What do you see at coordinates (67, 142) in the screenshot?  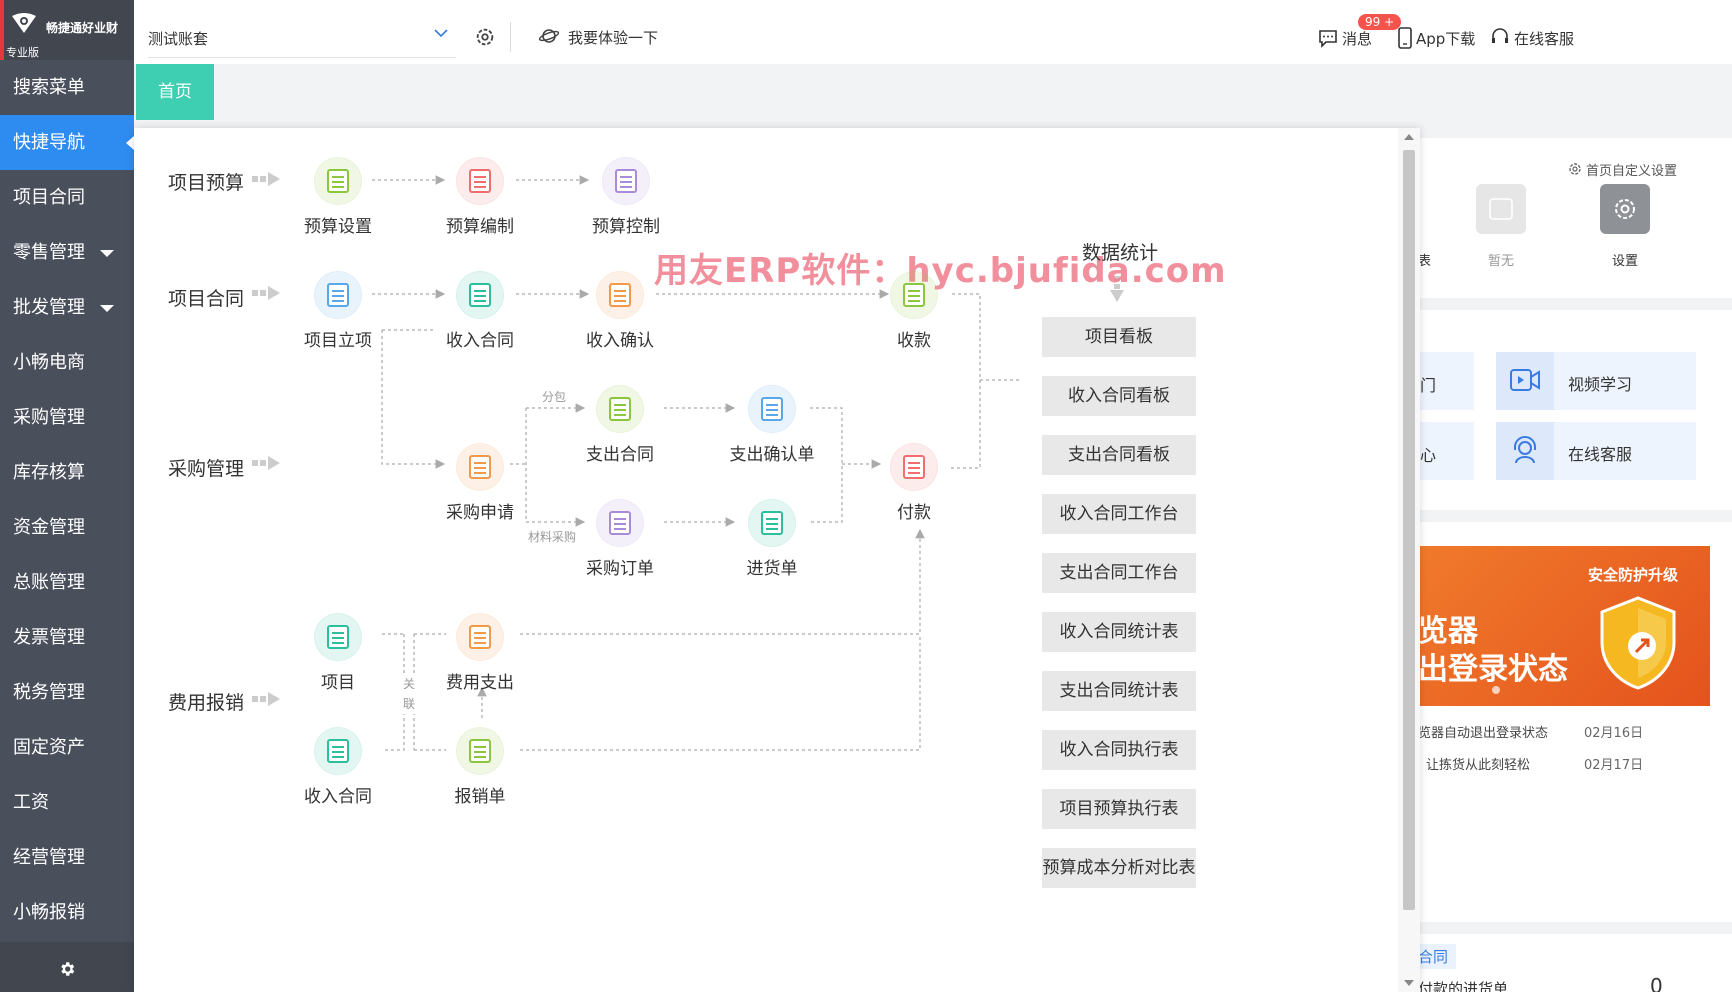 I see `sidebar-item: 快捷导航` at bounding box center [67, 142].